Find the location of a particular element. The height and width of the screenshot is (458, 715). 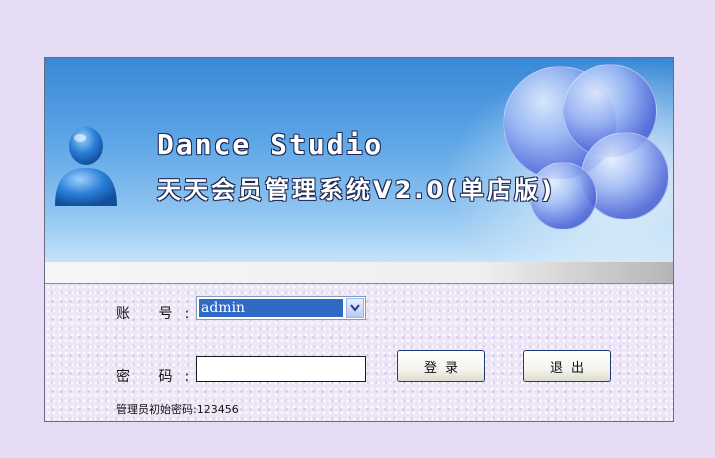

app-title-en: Dance Studio is located at coordinates (270, 144).